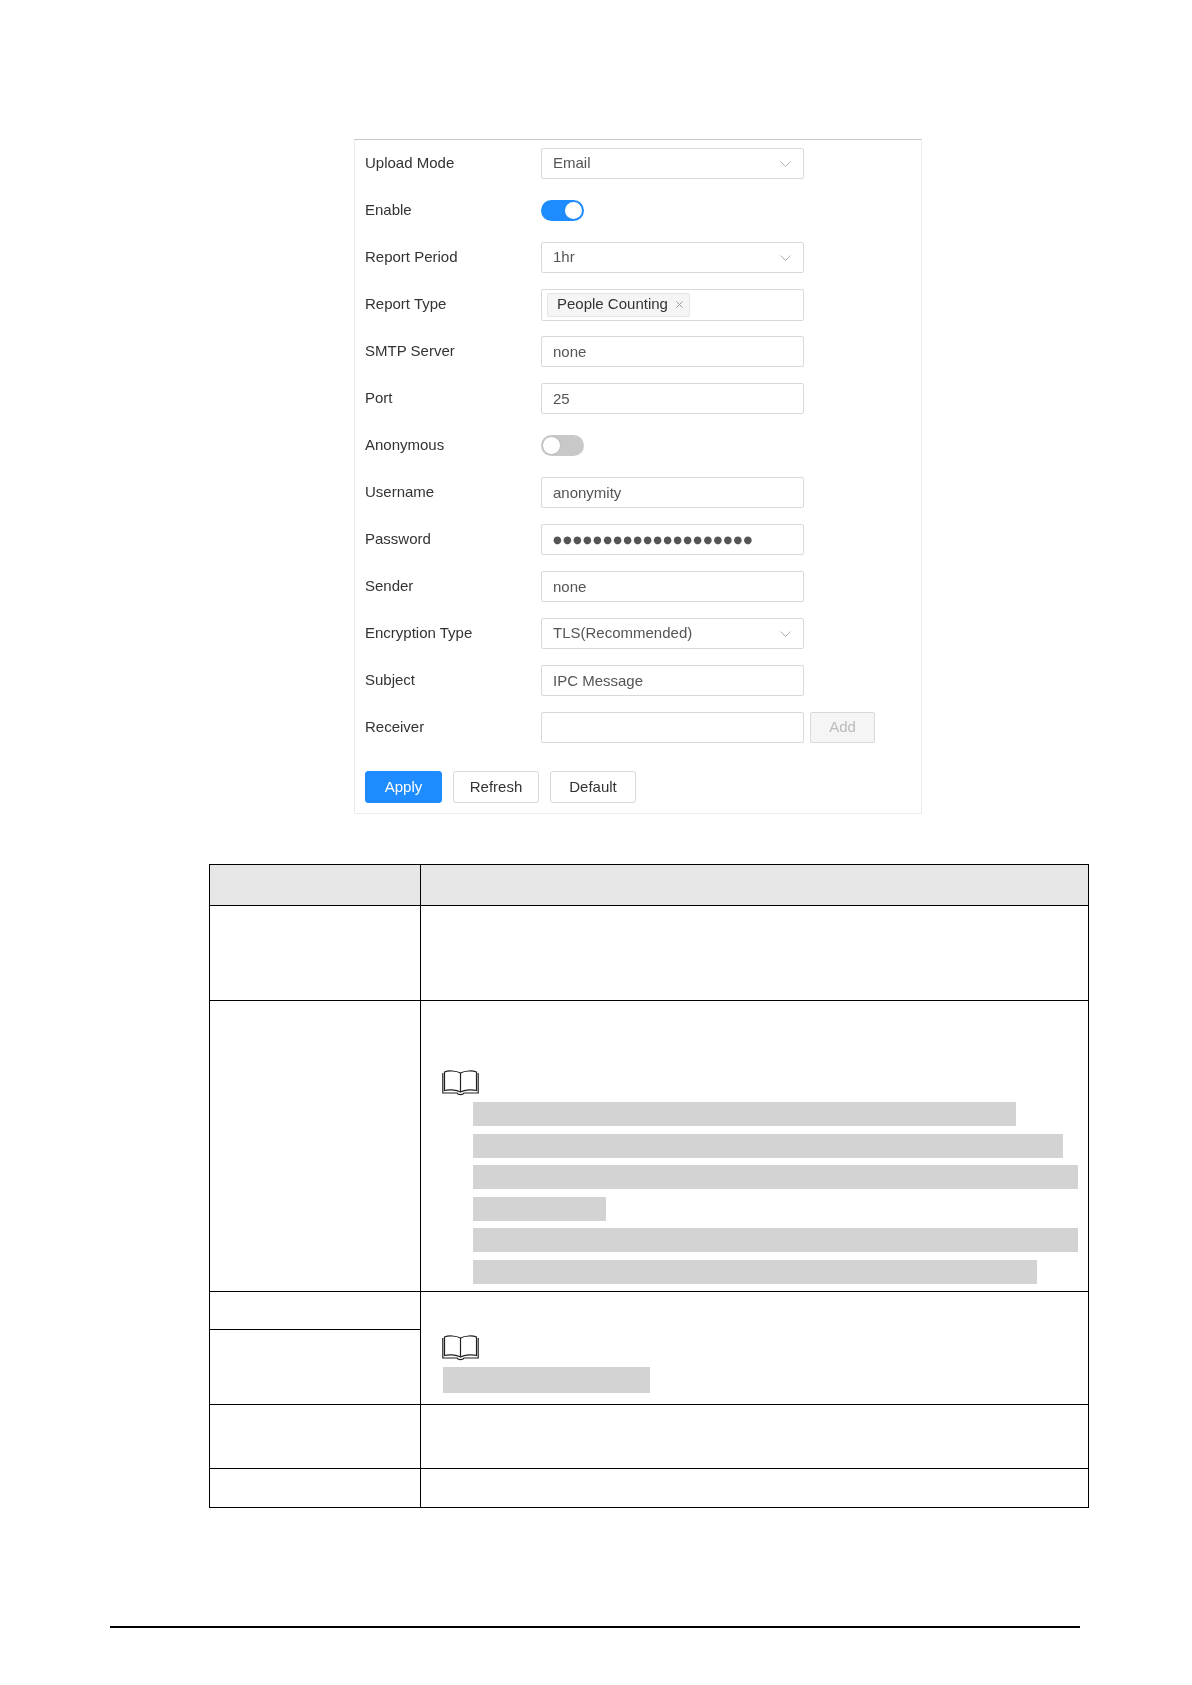  Describe the element at coordinates (672, 257) in the screenshot. I see `dropdown: 1hr` at that location.